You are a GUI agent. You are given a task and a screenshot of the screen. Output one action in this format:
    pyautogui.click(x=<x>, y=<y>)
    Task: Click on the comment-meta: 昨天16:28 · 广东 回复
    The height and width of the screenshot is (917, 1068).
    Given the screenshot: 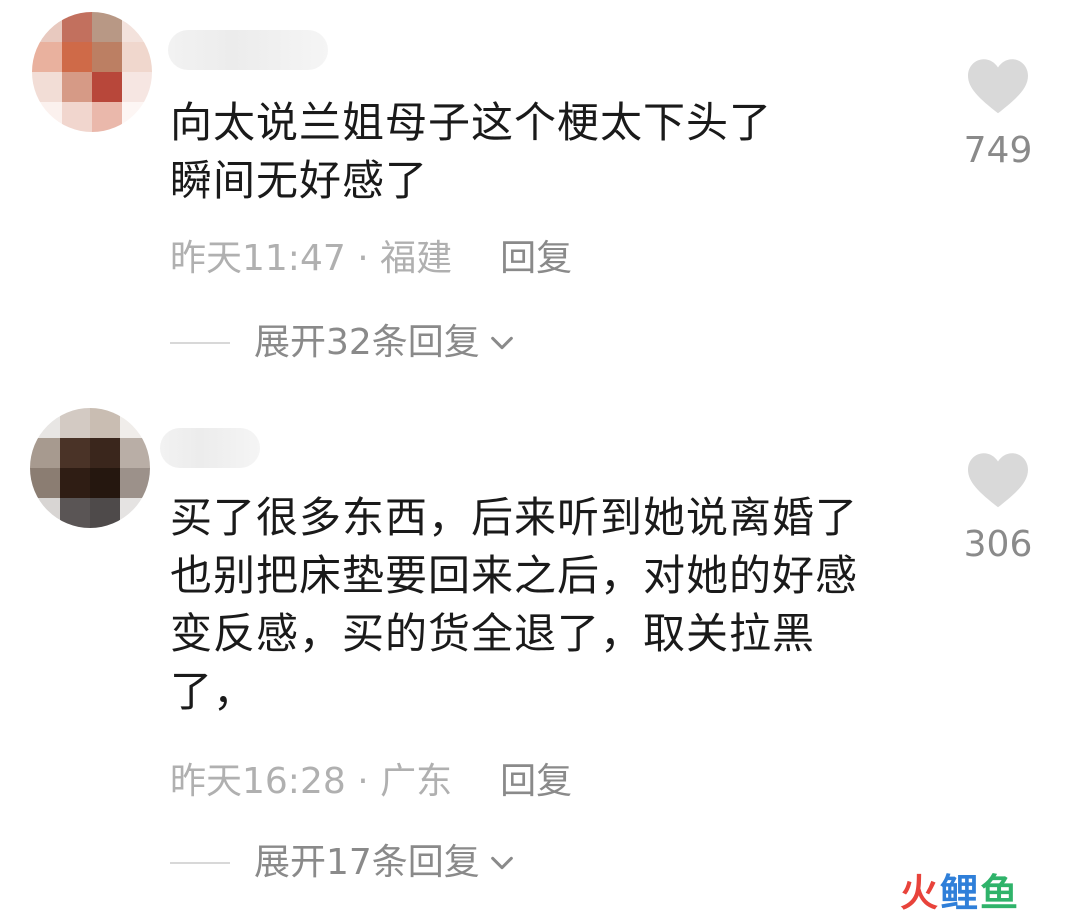 What is the action you would take?
    pyautogui.click(x=371, y=782)
    